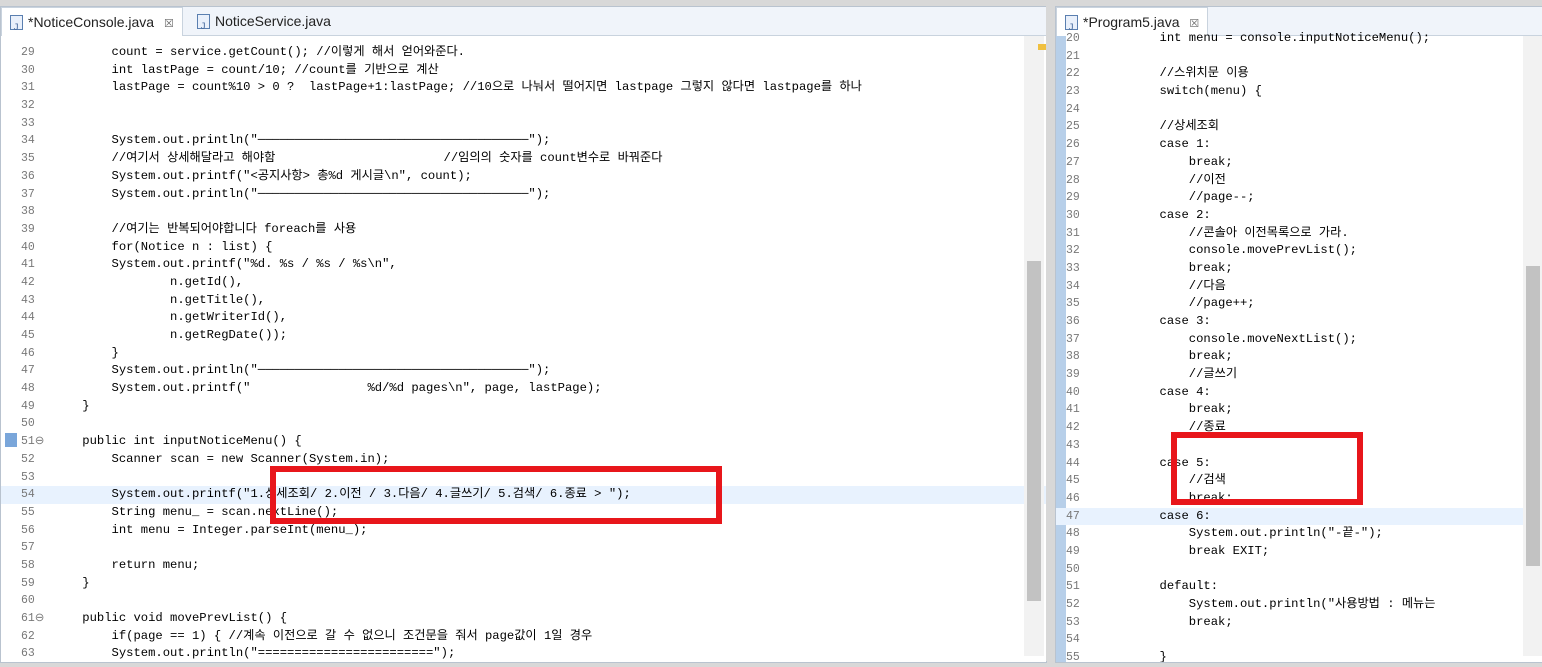 This screenshot has width=1542, height=667. Describe the element at coordinates (1156, 144) in the screenshot. I see `code-text: case 1:` at that location.